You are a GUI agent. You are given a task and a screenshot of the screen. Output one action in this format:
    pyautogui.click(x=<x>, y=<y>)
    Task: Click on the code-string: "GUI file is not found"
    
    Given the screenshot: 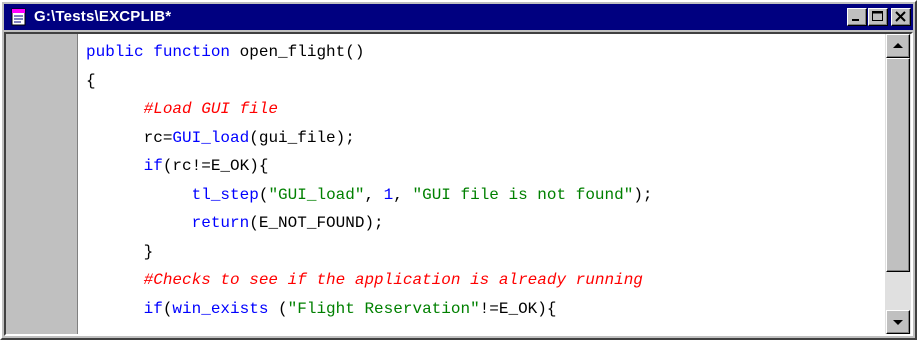 What is the action you would take?
    pyautogui.click(x=523, y=194)
    